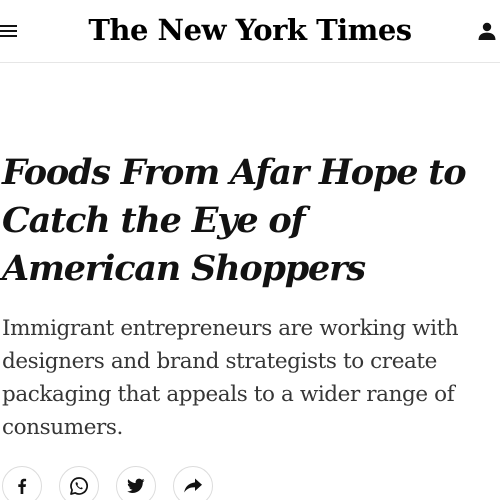 This screenshot has width=500, height=500. I want to click on share-arrow-icon, so click(193, 485).